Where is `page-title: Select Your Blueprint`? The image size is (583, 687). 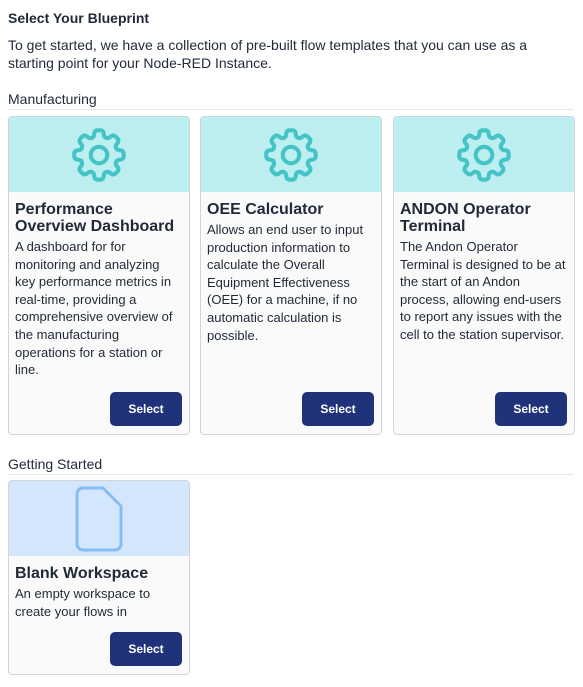 page-title: Select Your Blueprint is located at coordinates (79, 18).